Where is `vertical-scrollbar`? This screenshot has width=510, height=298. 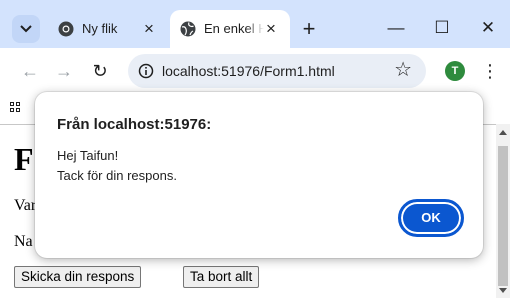 vertical-scrollbar is located at coordinates (503, 211).